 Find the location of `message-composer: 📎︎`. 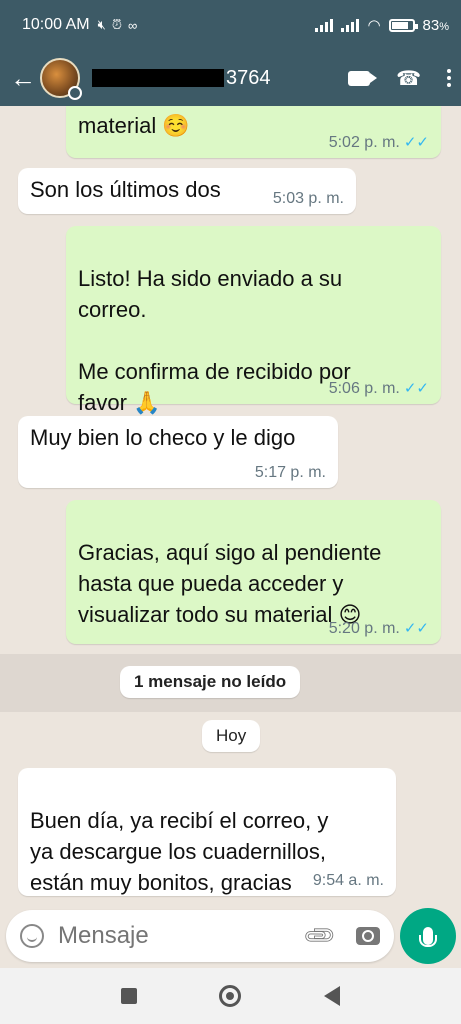

message-composer: 📎︎ is located at coordinates (200, 936).